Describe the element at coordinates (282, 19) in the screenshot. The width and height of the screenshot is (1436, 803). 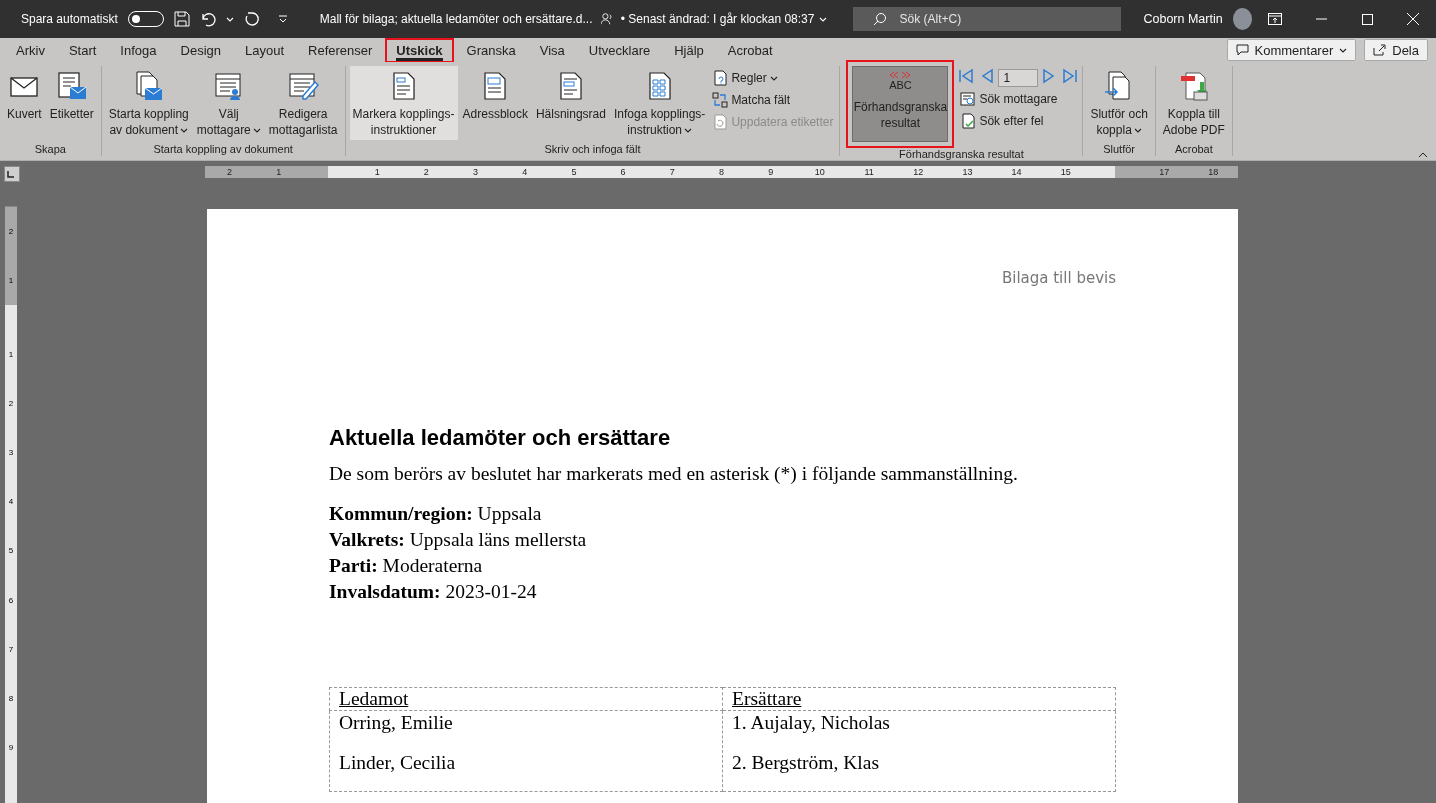
I see `customize-icon` at that location.